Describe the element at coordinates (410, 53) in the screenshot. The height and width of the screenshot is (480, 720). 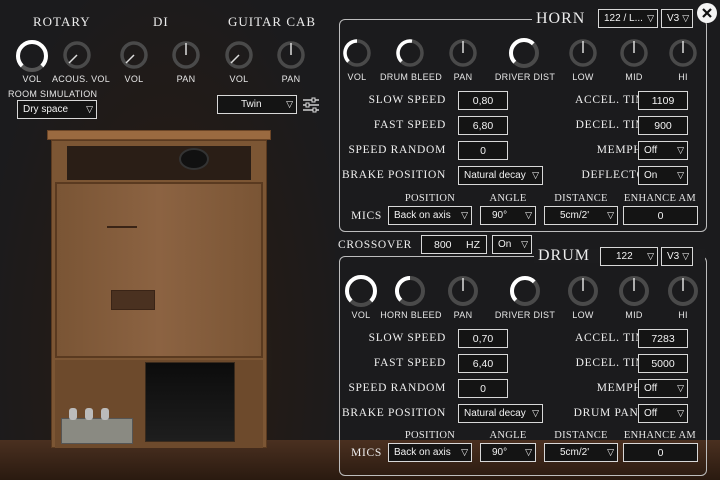
I see `horn-drum-bleed-knob` at that location.